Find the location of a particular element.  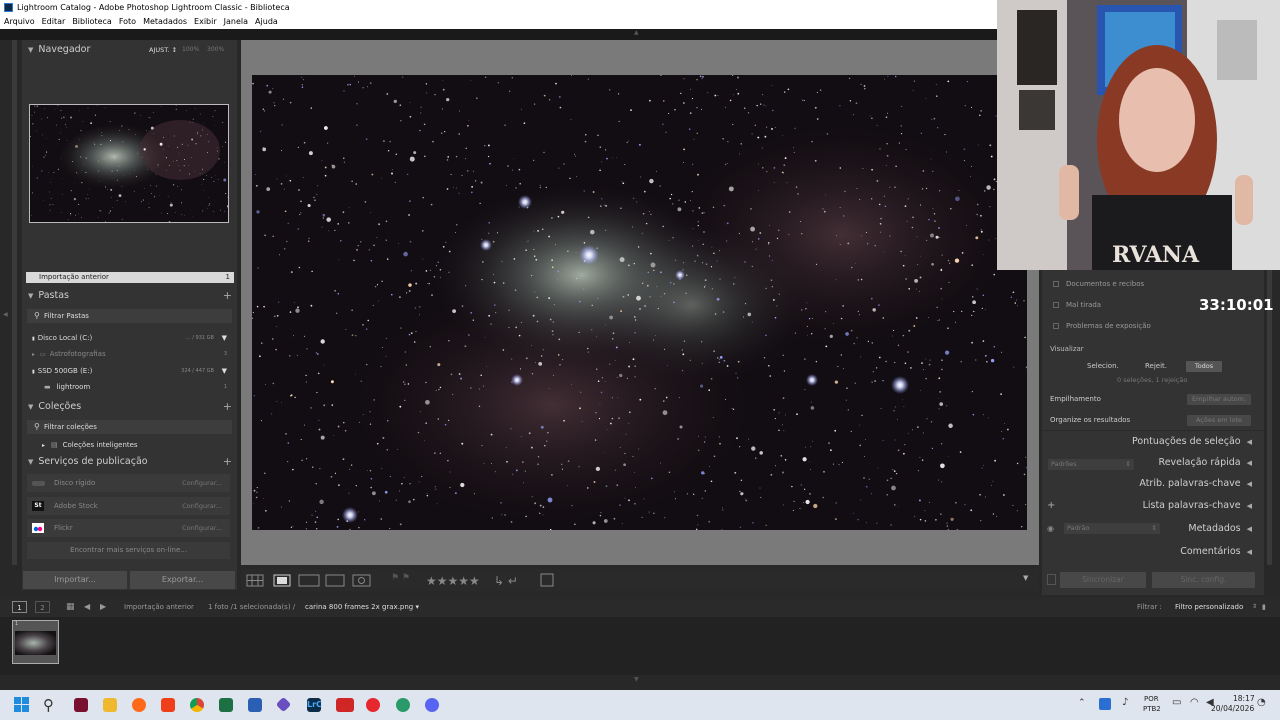

menu-janela: Janela is located at coordinates (236, 21).